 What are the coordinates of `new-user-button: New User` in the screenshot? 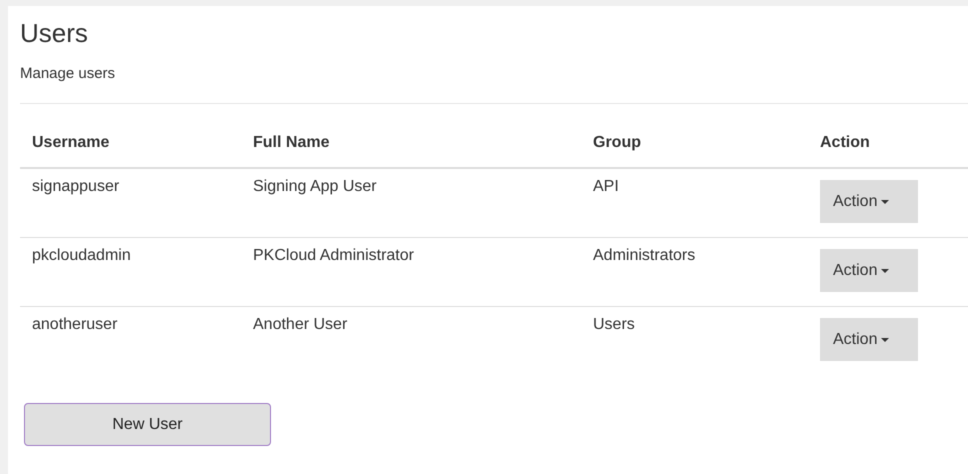 It's located at (147, 424).